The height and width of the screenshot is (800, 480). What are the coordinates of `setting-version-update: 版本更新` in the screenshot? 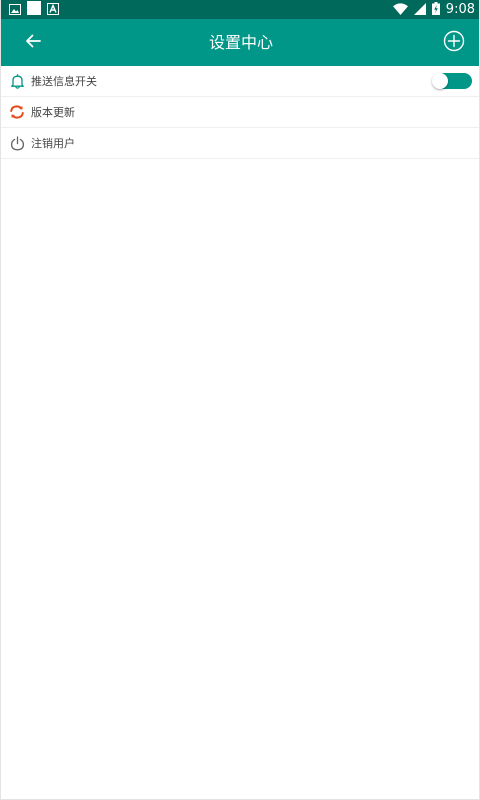 It's located at (240, 112).